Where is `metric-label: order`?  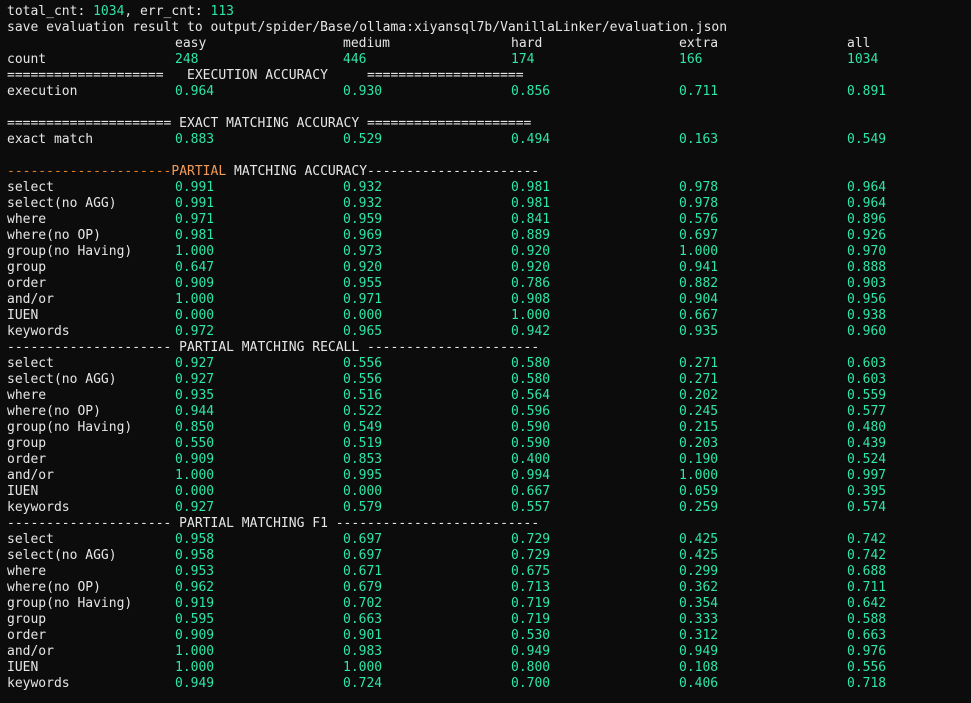 metric-label: order is located at coordinates (27, 635).